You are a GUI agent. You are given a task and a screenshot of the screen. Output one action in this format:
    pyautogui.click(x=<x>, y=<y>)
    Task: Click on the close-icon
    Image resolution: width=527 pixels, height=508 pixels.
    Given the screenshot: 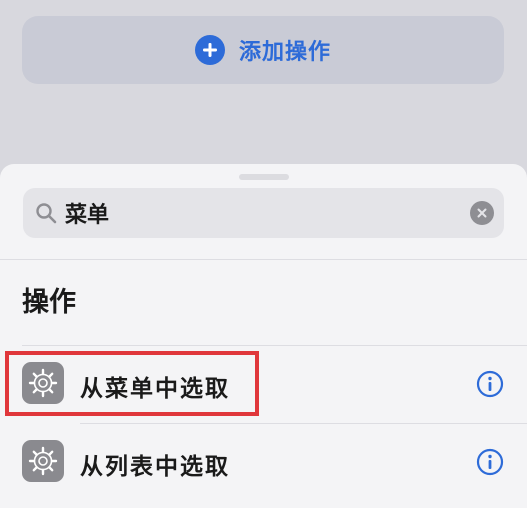 What is the action you would take?
    pyautogui.click(x=482, y=213)
    